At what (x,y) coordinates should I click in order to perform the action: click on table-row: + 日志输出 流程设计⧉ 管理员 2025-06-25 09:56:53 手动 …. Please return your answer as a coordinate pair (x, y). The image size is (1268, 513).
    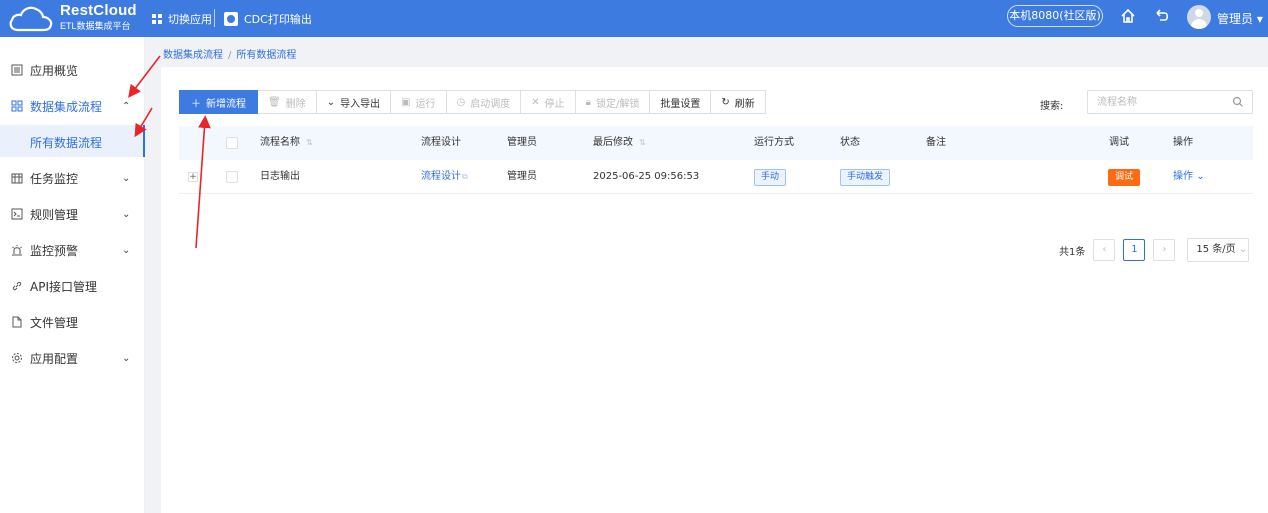
    Looking at the image, I should click on (716, 177).